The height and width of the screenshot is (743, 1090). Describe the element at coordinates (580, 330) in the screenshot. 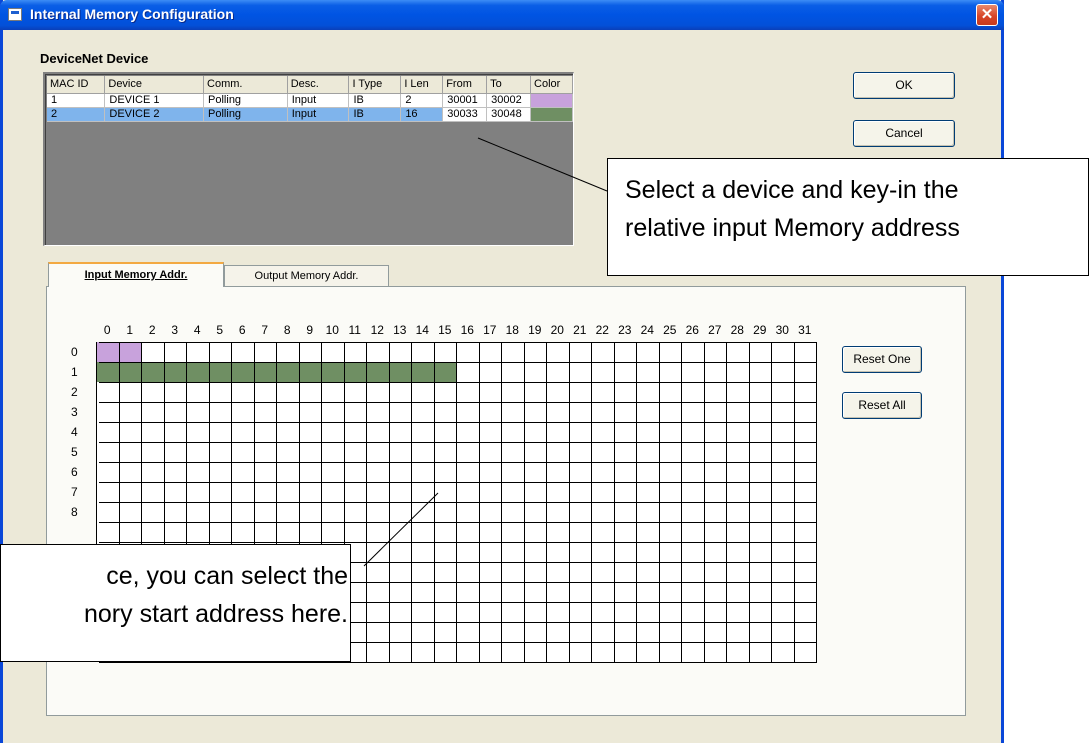

I see `column-number: 21` at that location.